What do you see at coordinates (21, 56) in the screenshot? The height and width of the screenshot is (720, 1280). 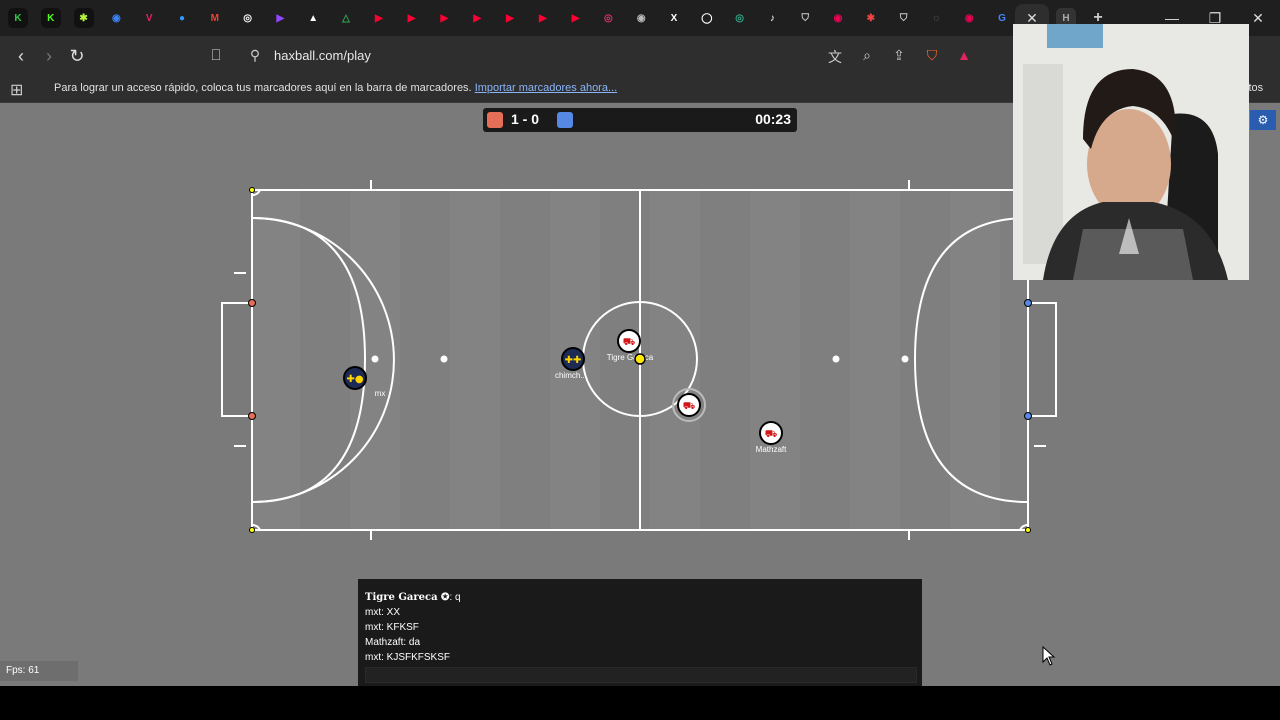 I see `back-button: ‹` at bounding box center [21, 56].